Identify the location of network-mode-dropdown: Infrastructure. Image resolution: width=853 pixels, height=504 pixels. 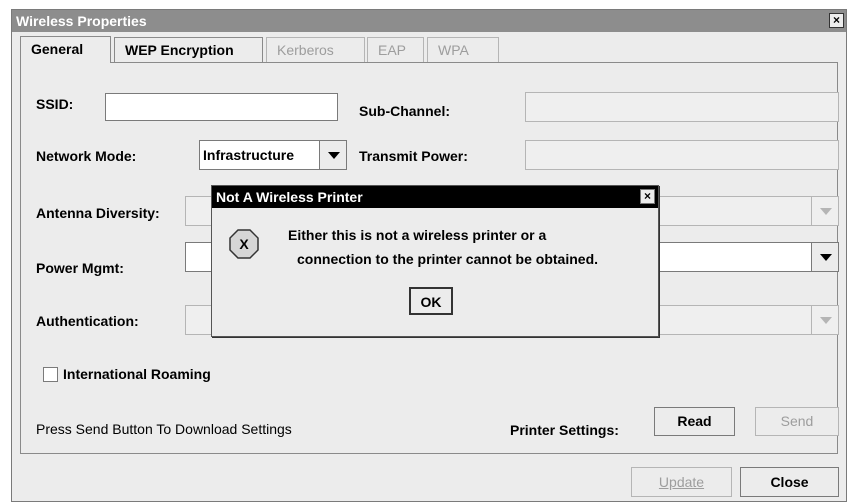
(273, 155).